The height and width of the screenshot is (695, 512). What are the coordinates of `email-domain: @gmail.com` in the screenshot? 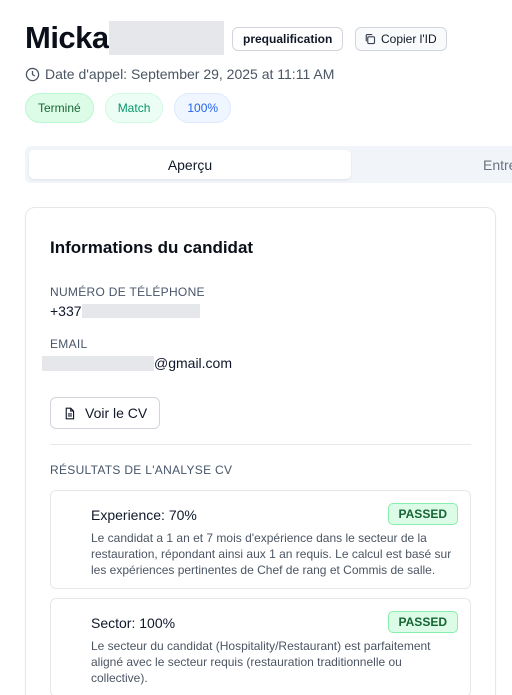 It's located at (193, 363).